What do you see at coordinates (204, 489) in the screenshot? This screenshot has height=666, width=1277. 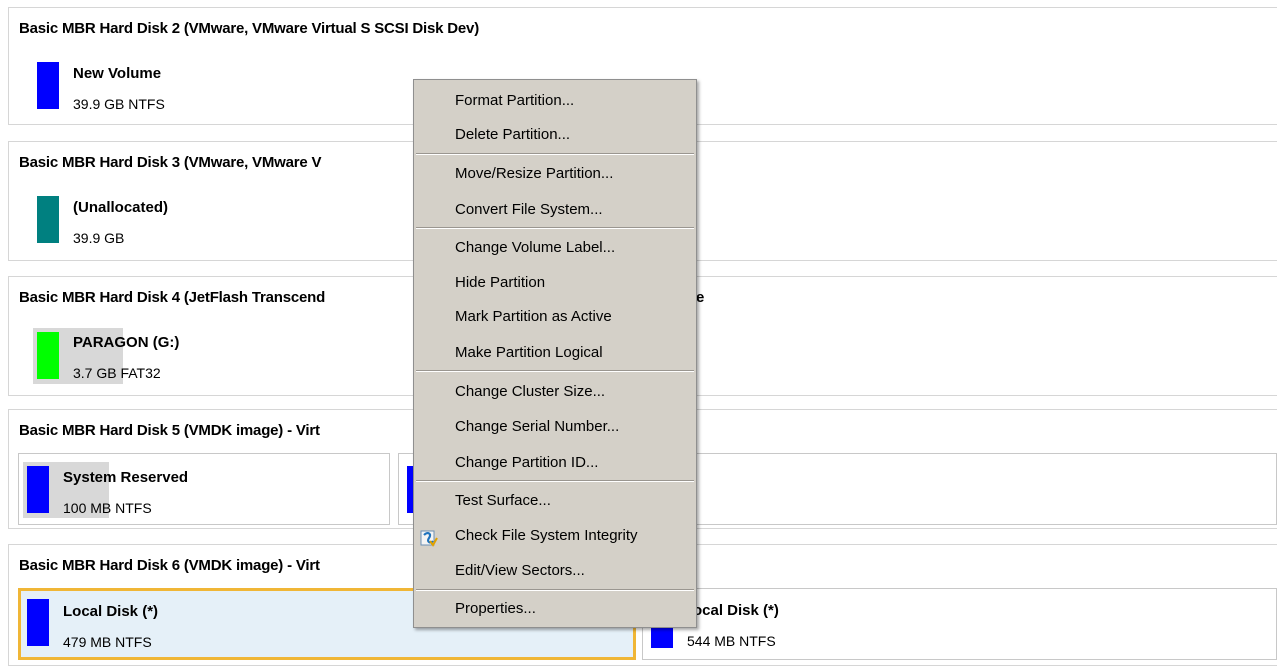 I see `partition-system-reserved: System Reserved 100 MB NTFS` at bounding box center [204, 489].